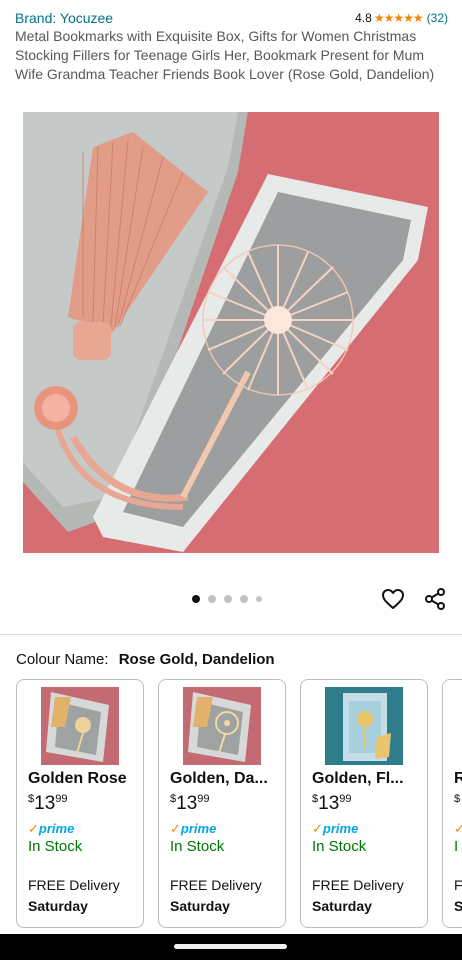 The height and width of the screenshot is (960, 462). What do you see at coordinates (64, 18) in the screenshot?
I see `brand-link: Brand: Yocuzee` at bounding box center [64, 18].